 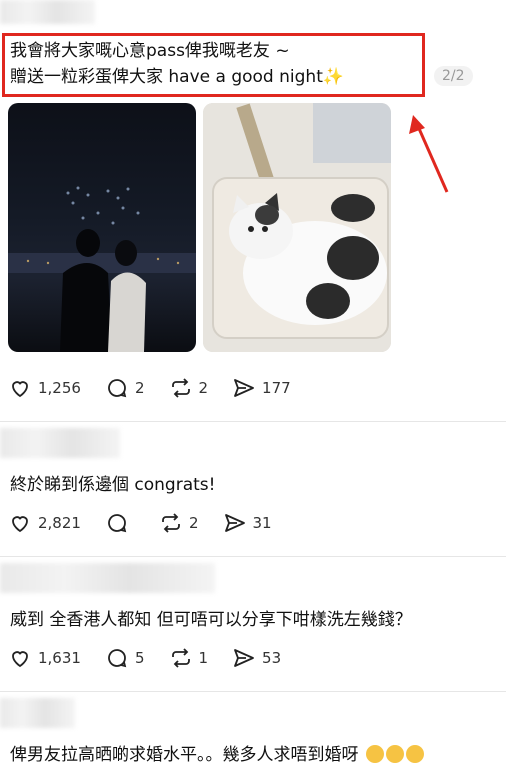 I want to click on like-button: 2,821, so click(x=44, y=523).